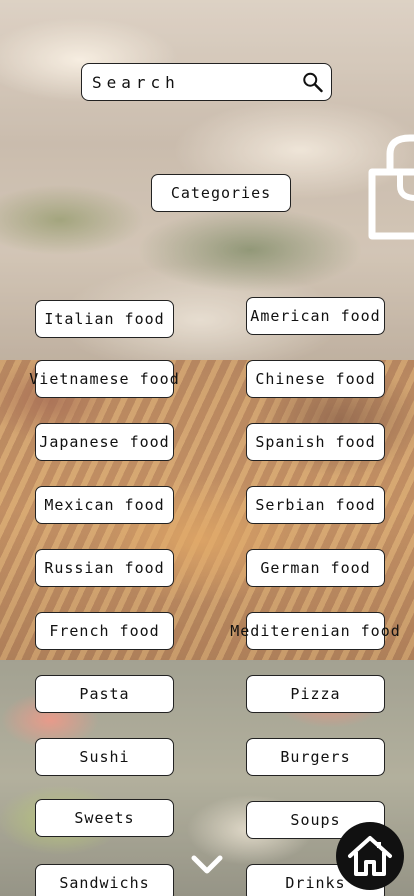 Image resolution: width=414 pixels, height=896 pixels. I want to click on home-icon, so click(370, 856).